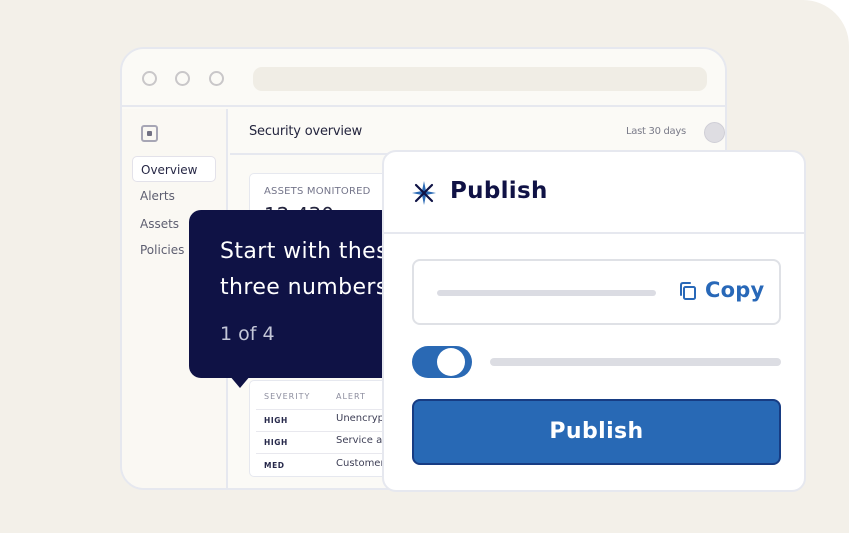  What do you see at coordinates (274, 465) in the screenshot?
I see `alert-severity: MED` at bounding box center [274, 465].